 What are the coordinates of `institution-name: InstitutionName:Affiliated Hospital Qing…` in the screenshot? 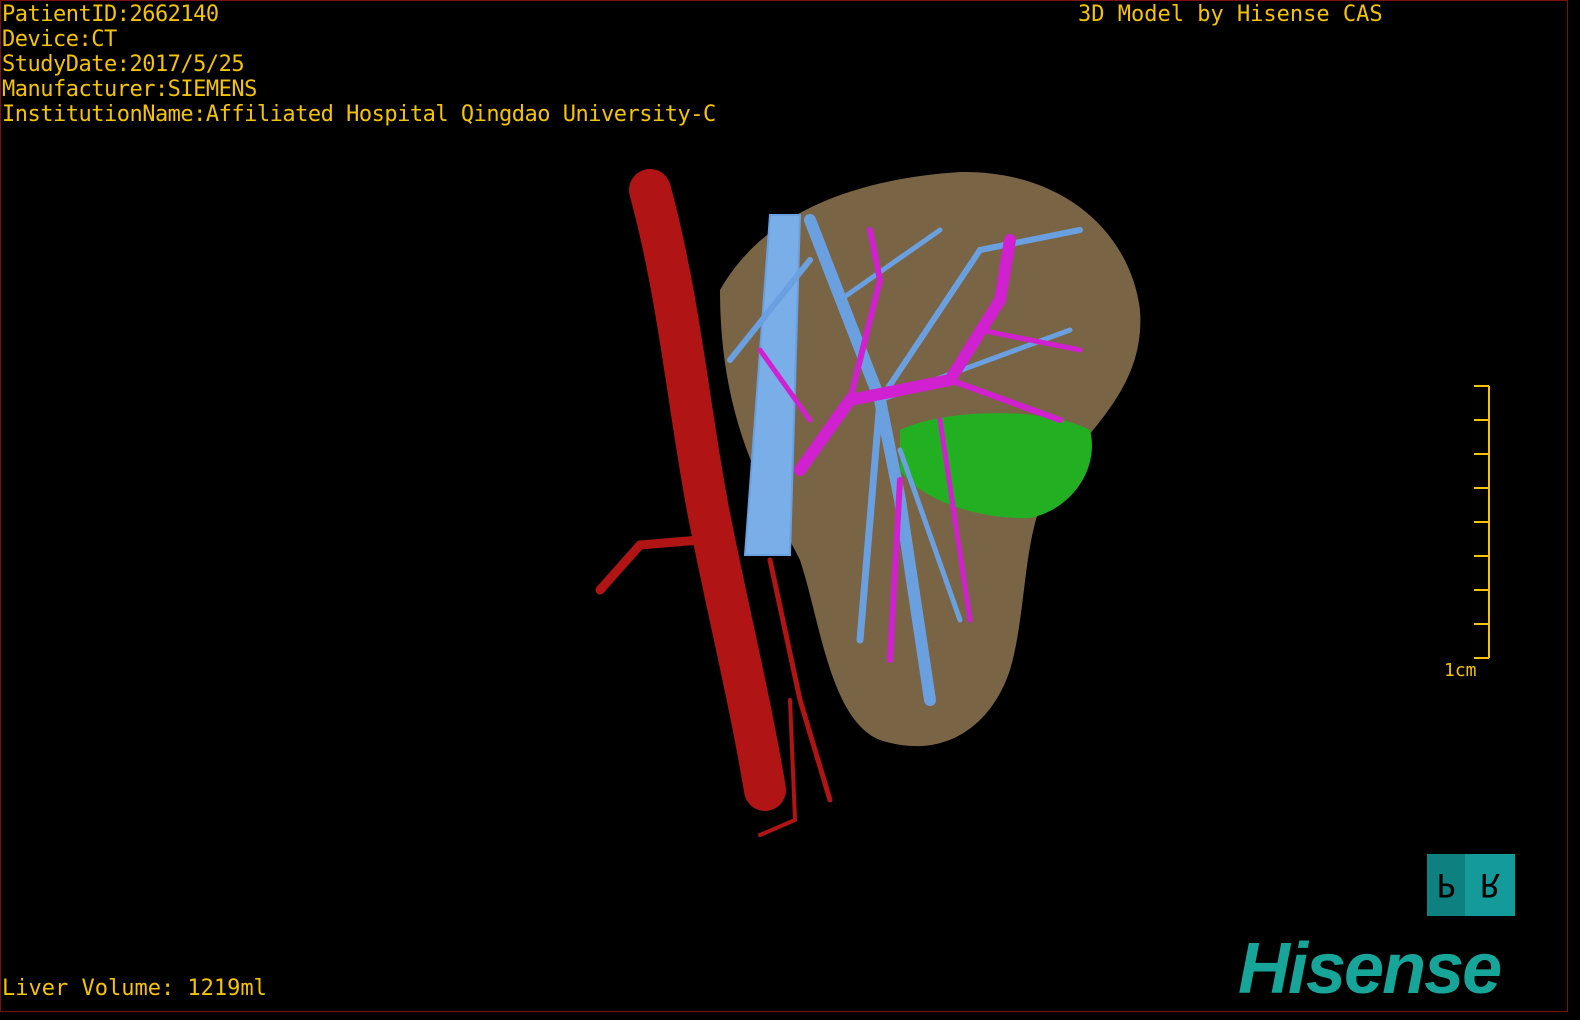 It's located at (359, 114).